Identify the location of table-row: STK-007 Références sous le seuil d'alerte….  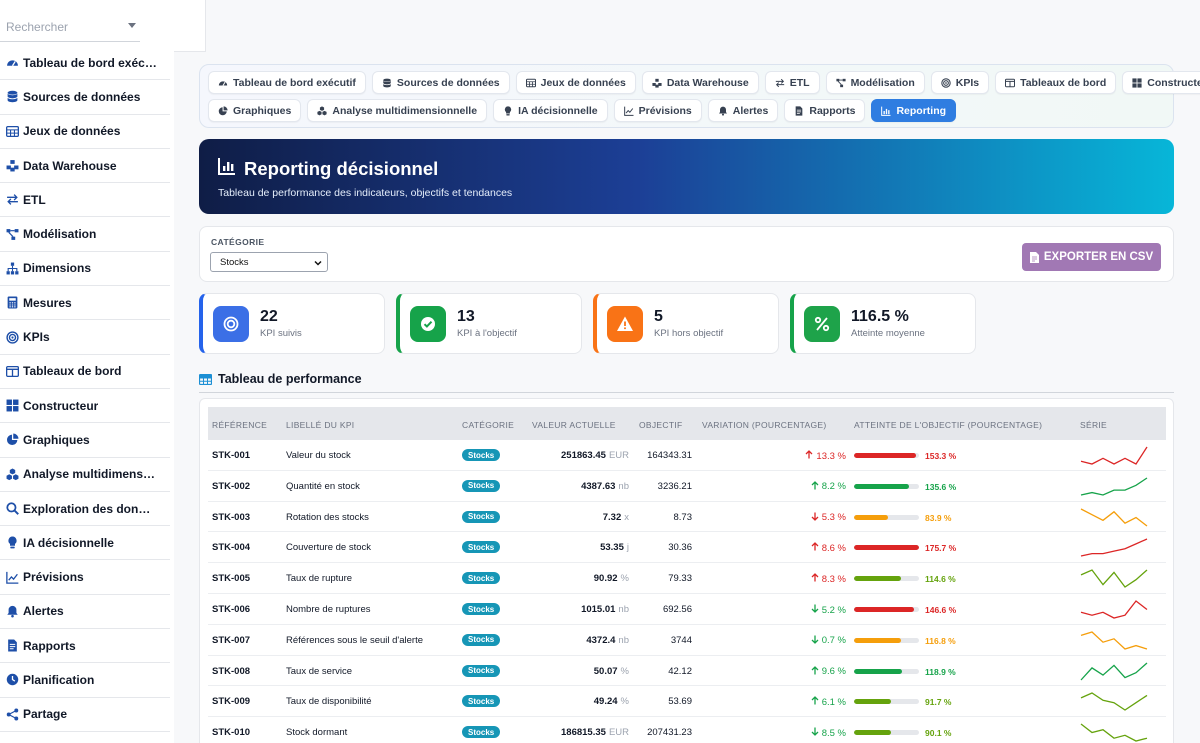
(687, 640).